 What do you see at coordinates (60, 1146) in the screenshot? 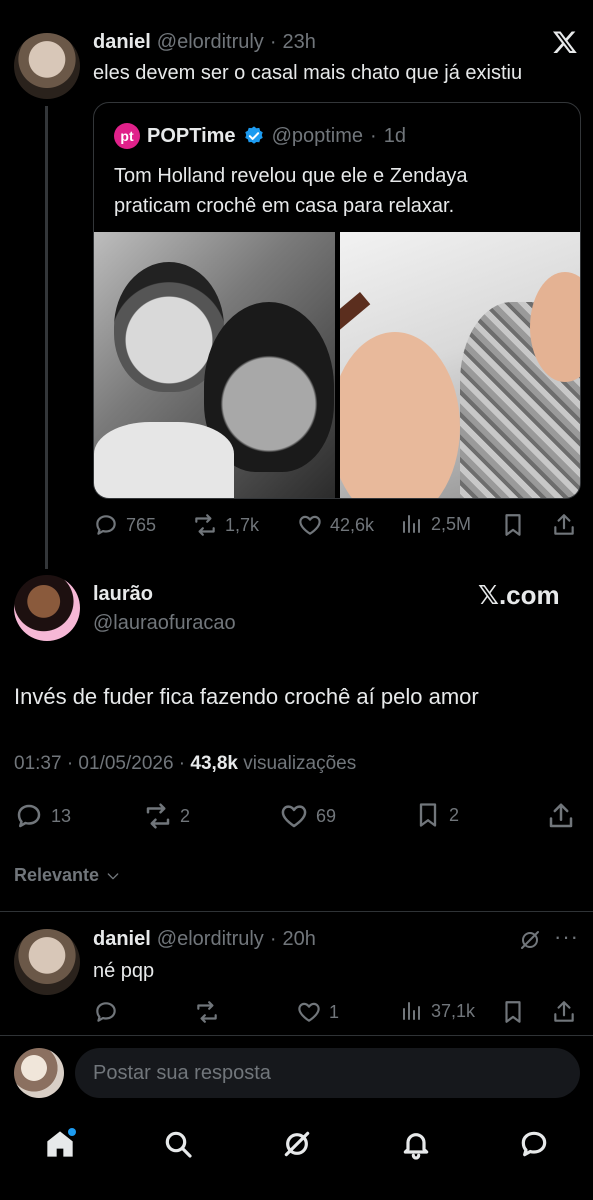
I see `nav-home` at bounding box center [60, 1146].